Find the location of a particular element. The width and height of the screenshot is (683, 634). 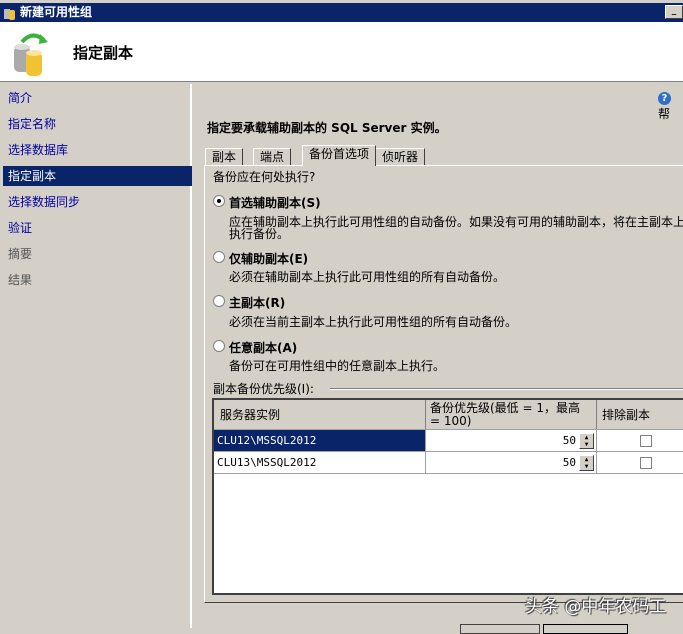

help-link: ?帮 is located at coordinates (670, 106).